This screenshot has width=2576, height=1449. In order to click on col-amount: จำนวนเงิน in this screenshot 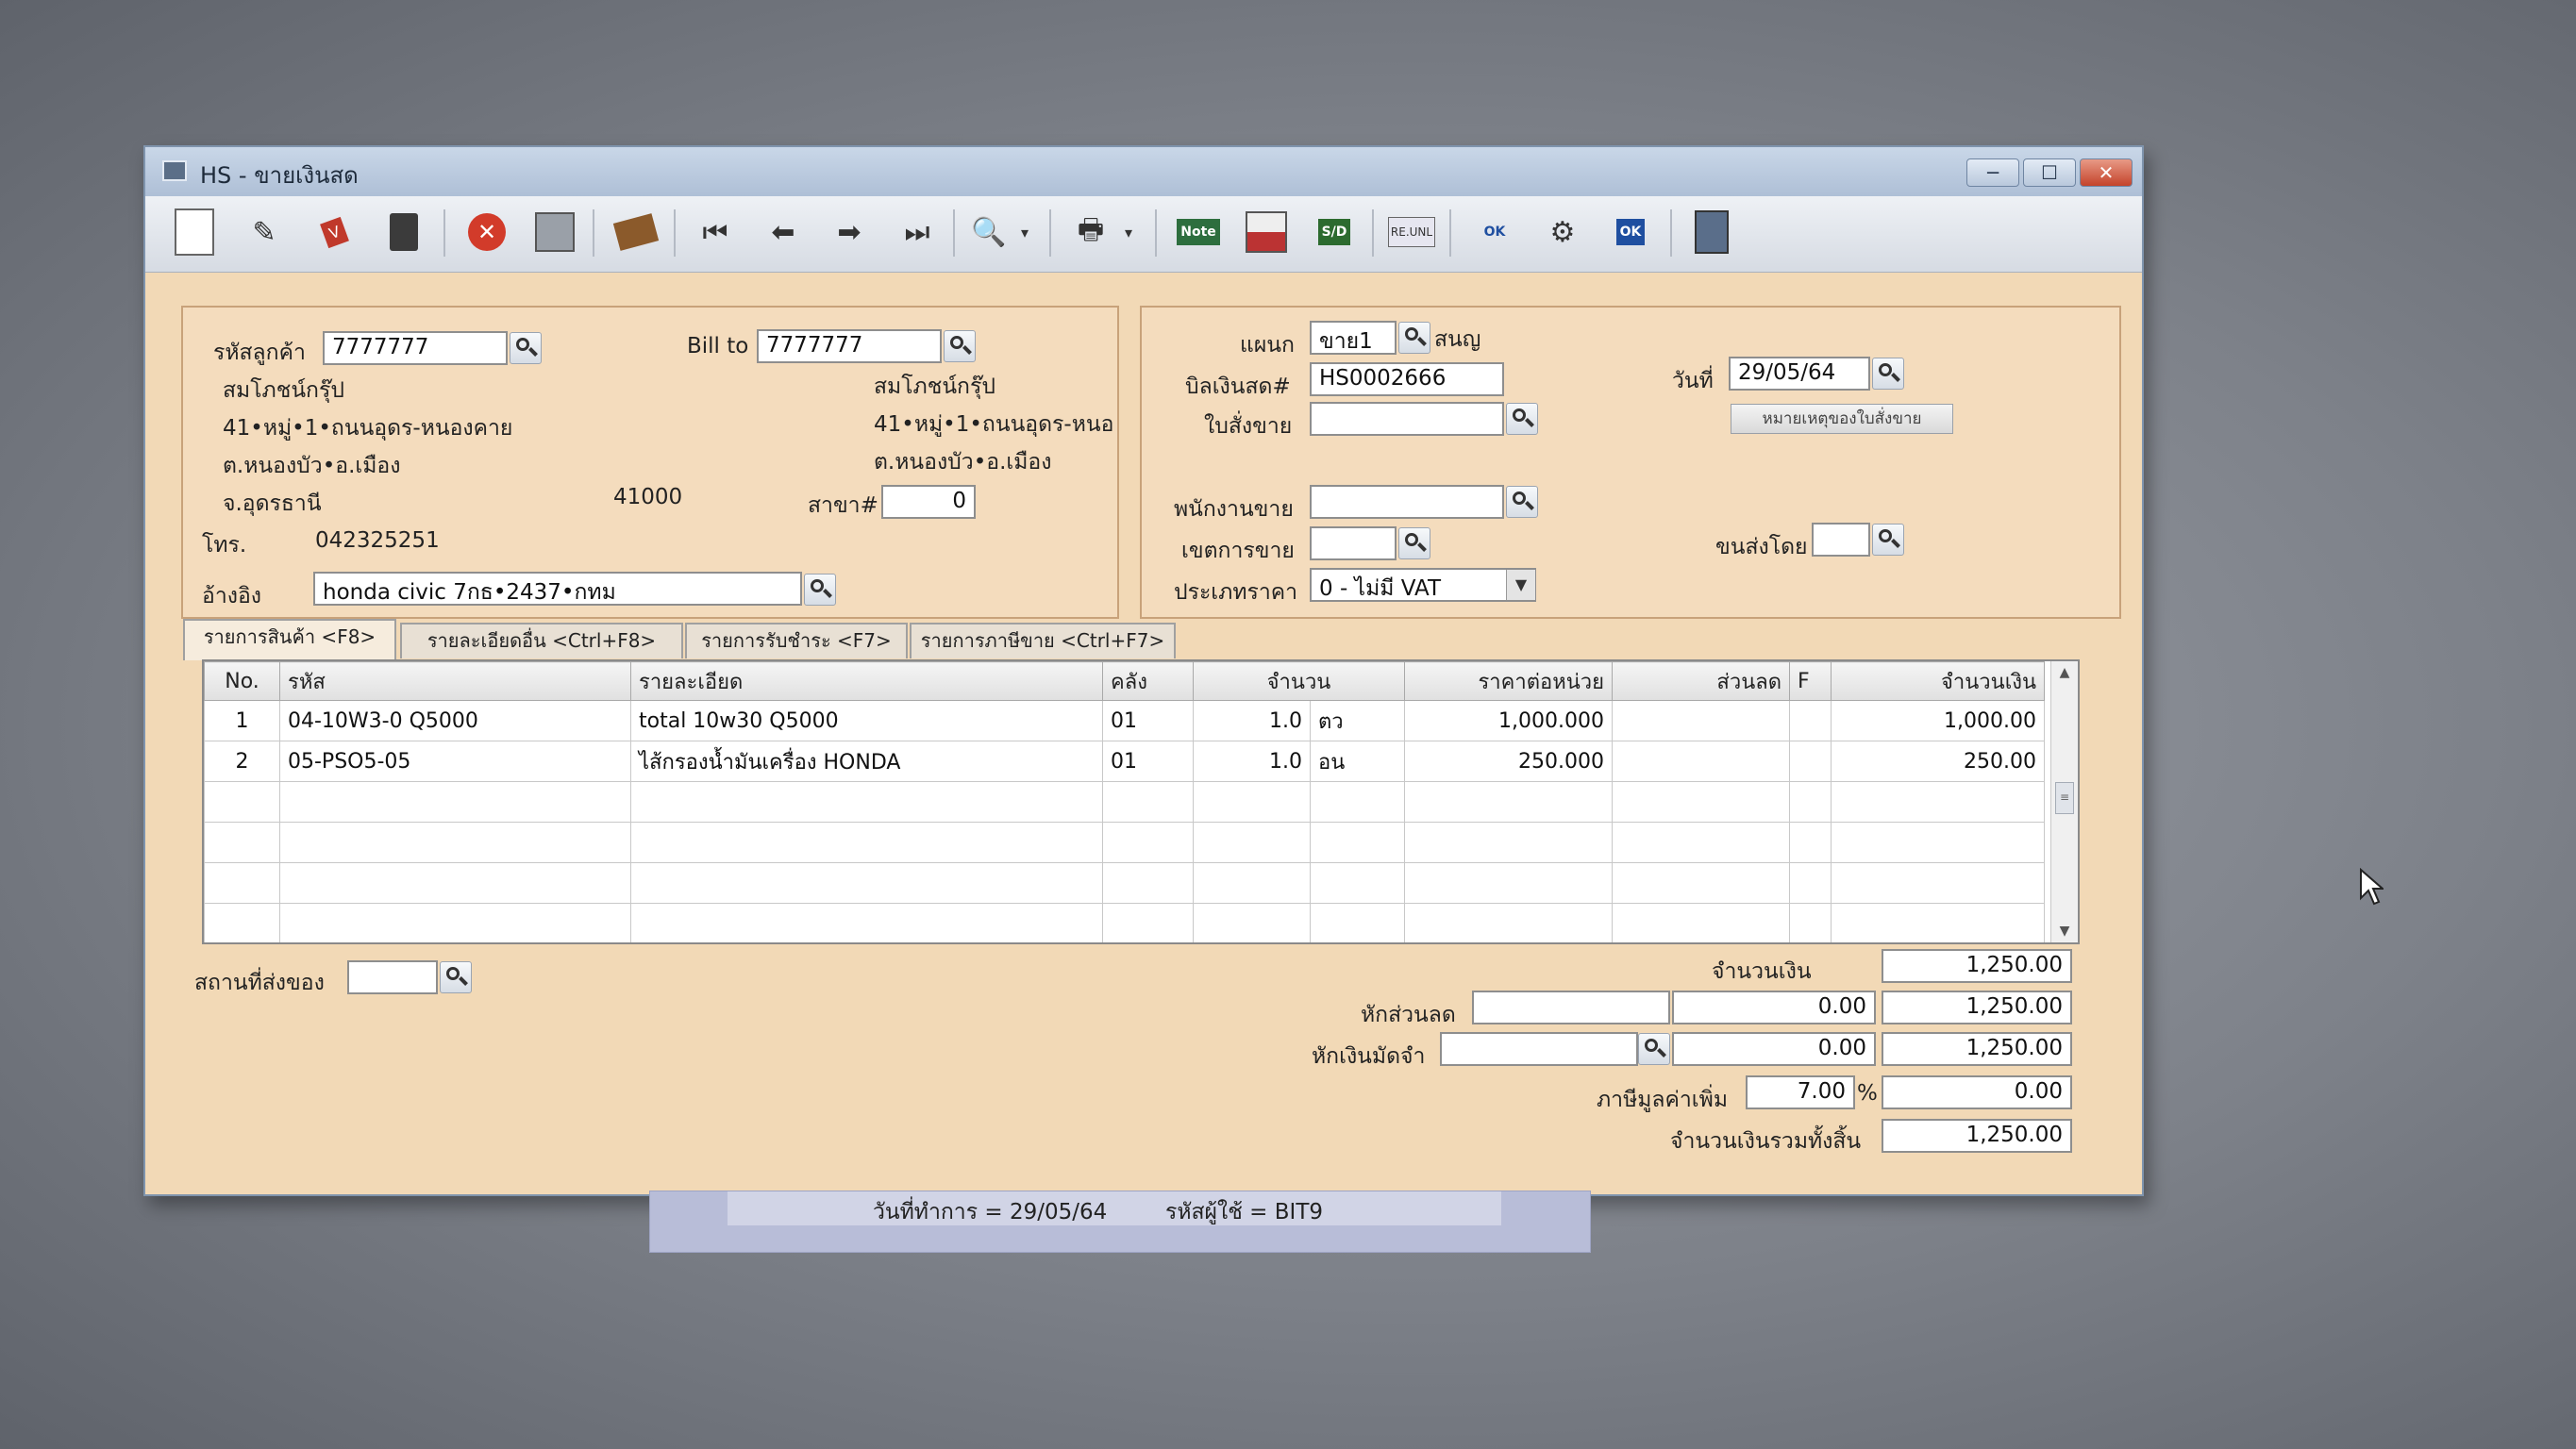, I will do `click(1938, 681)`.